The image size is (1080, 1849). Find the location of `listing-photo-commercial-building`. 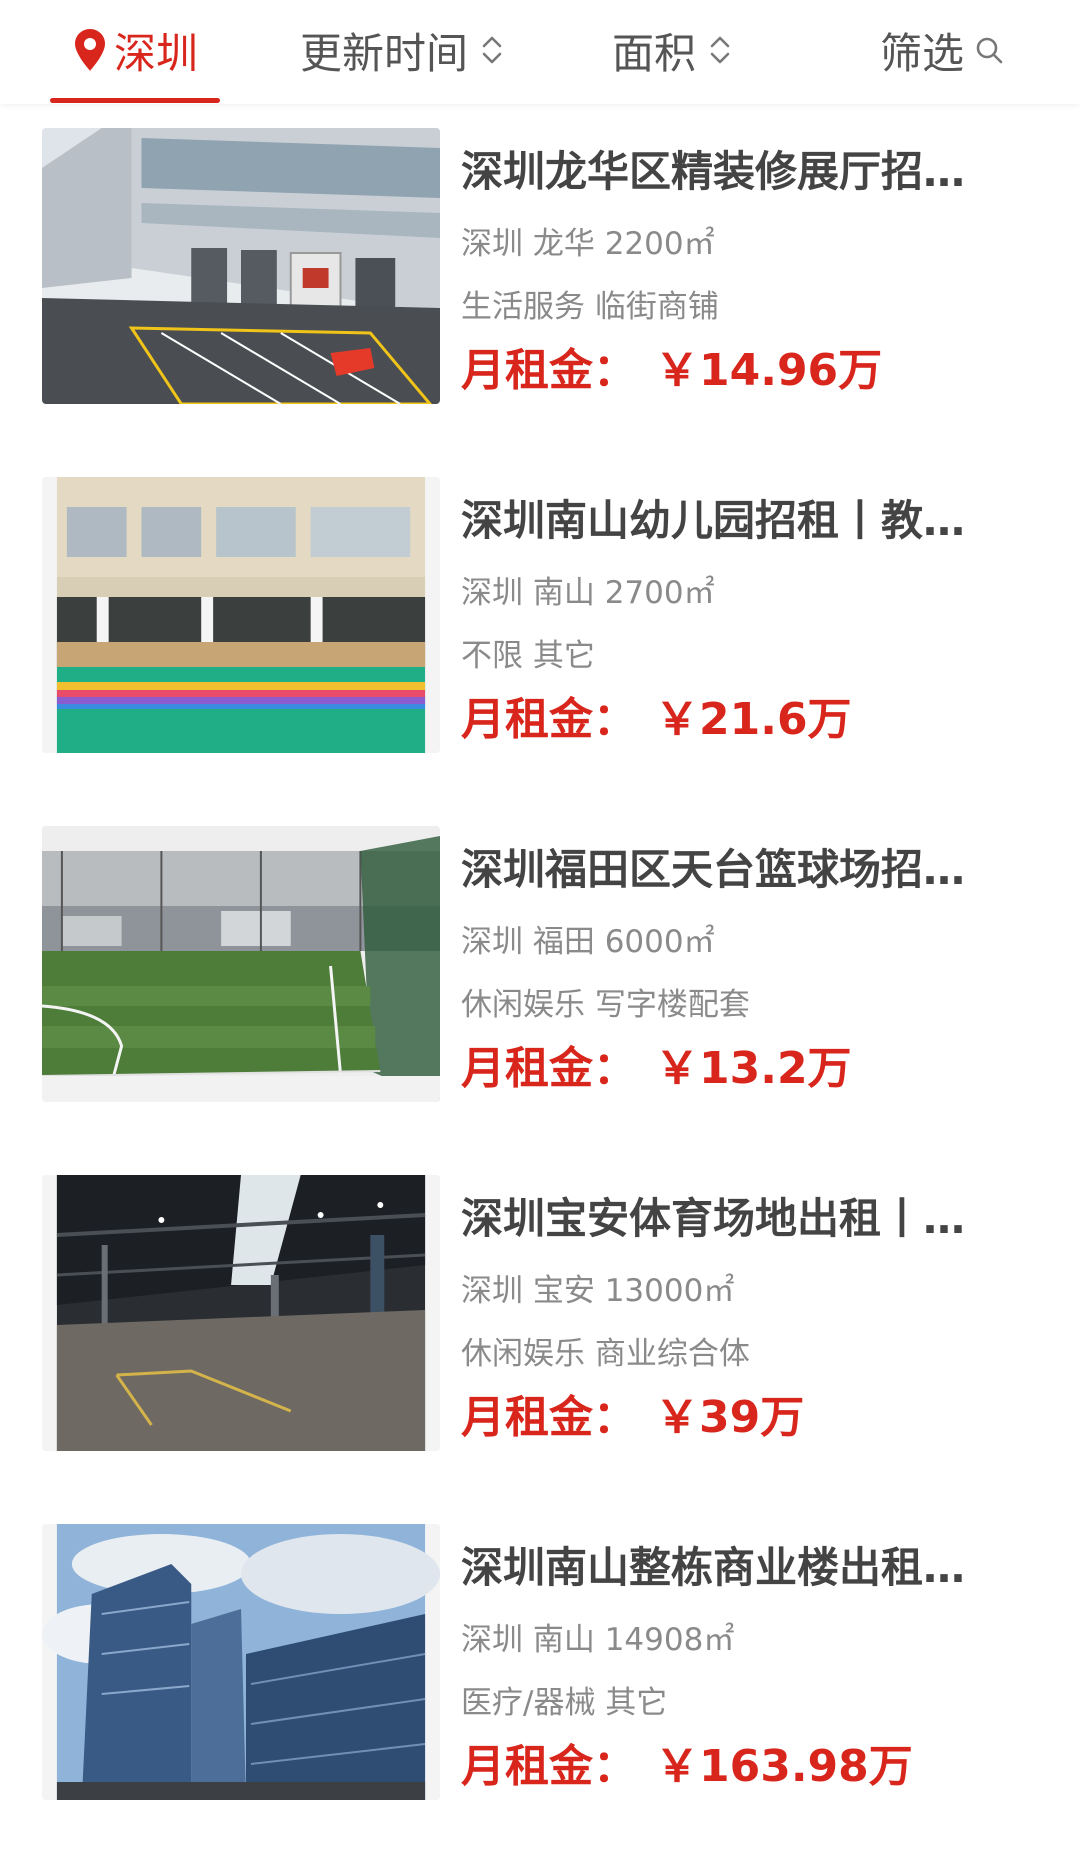

listing-photo-commercial-building is located at coordinates (241, 1662).